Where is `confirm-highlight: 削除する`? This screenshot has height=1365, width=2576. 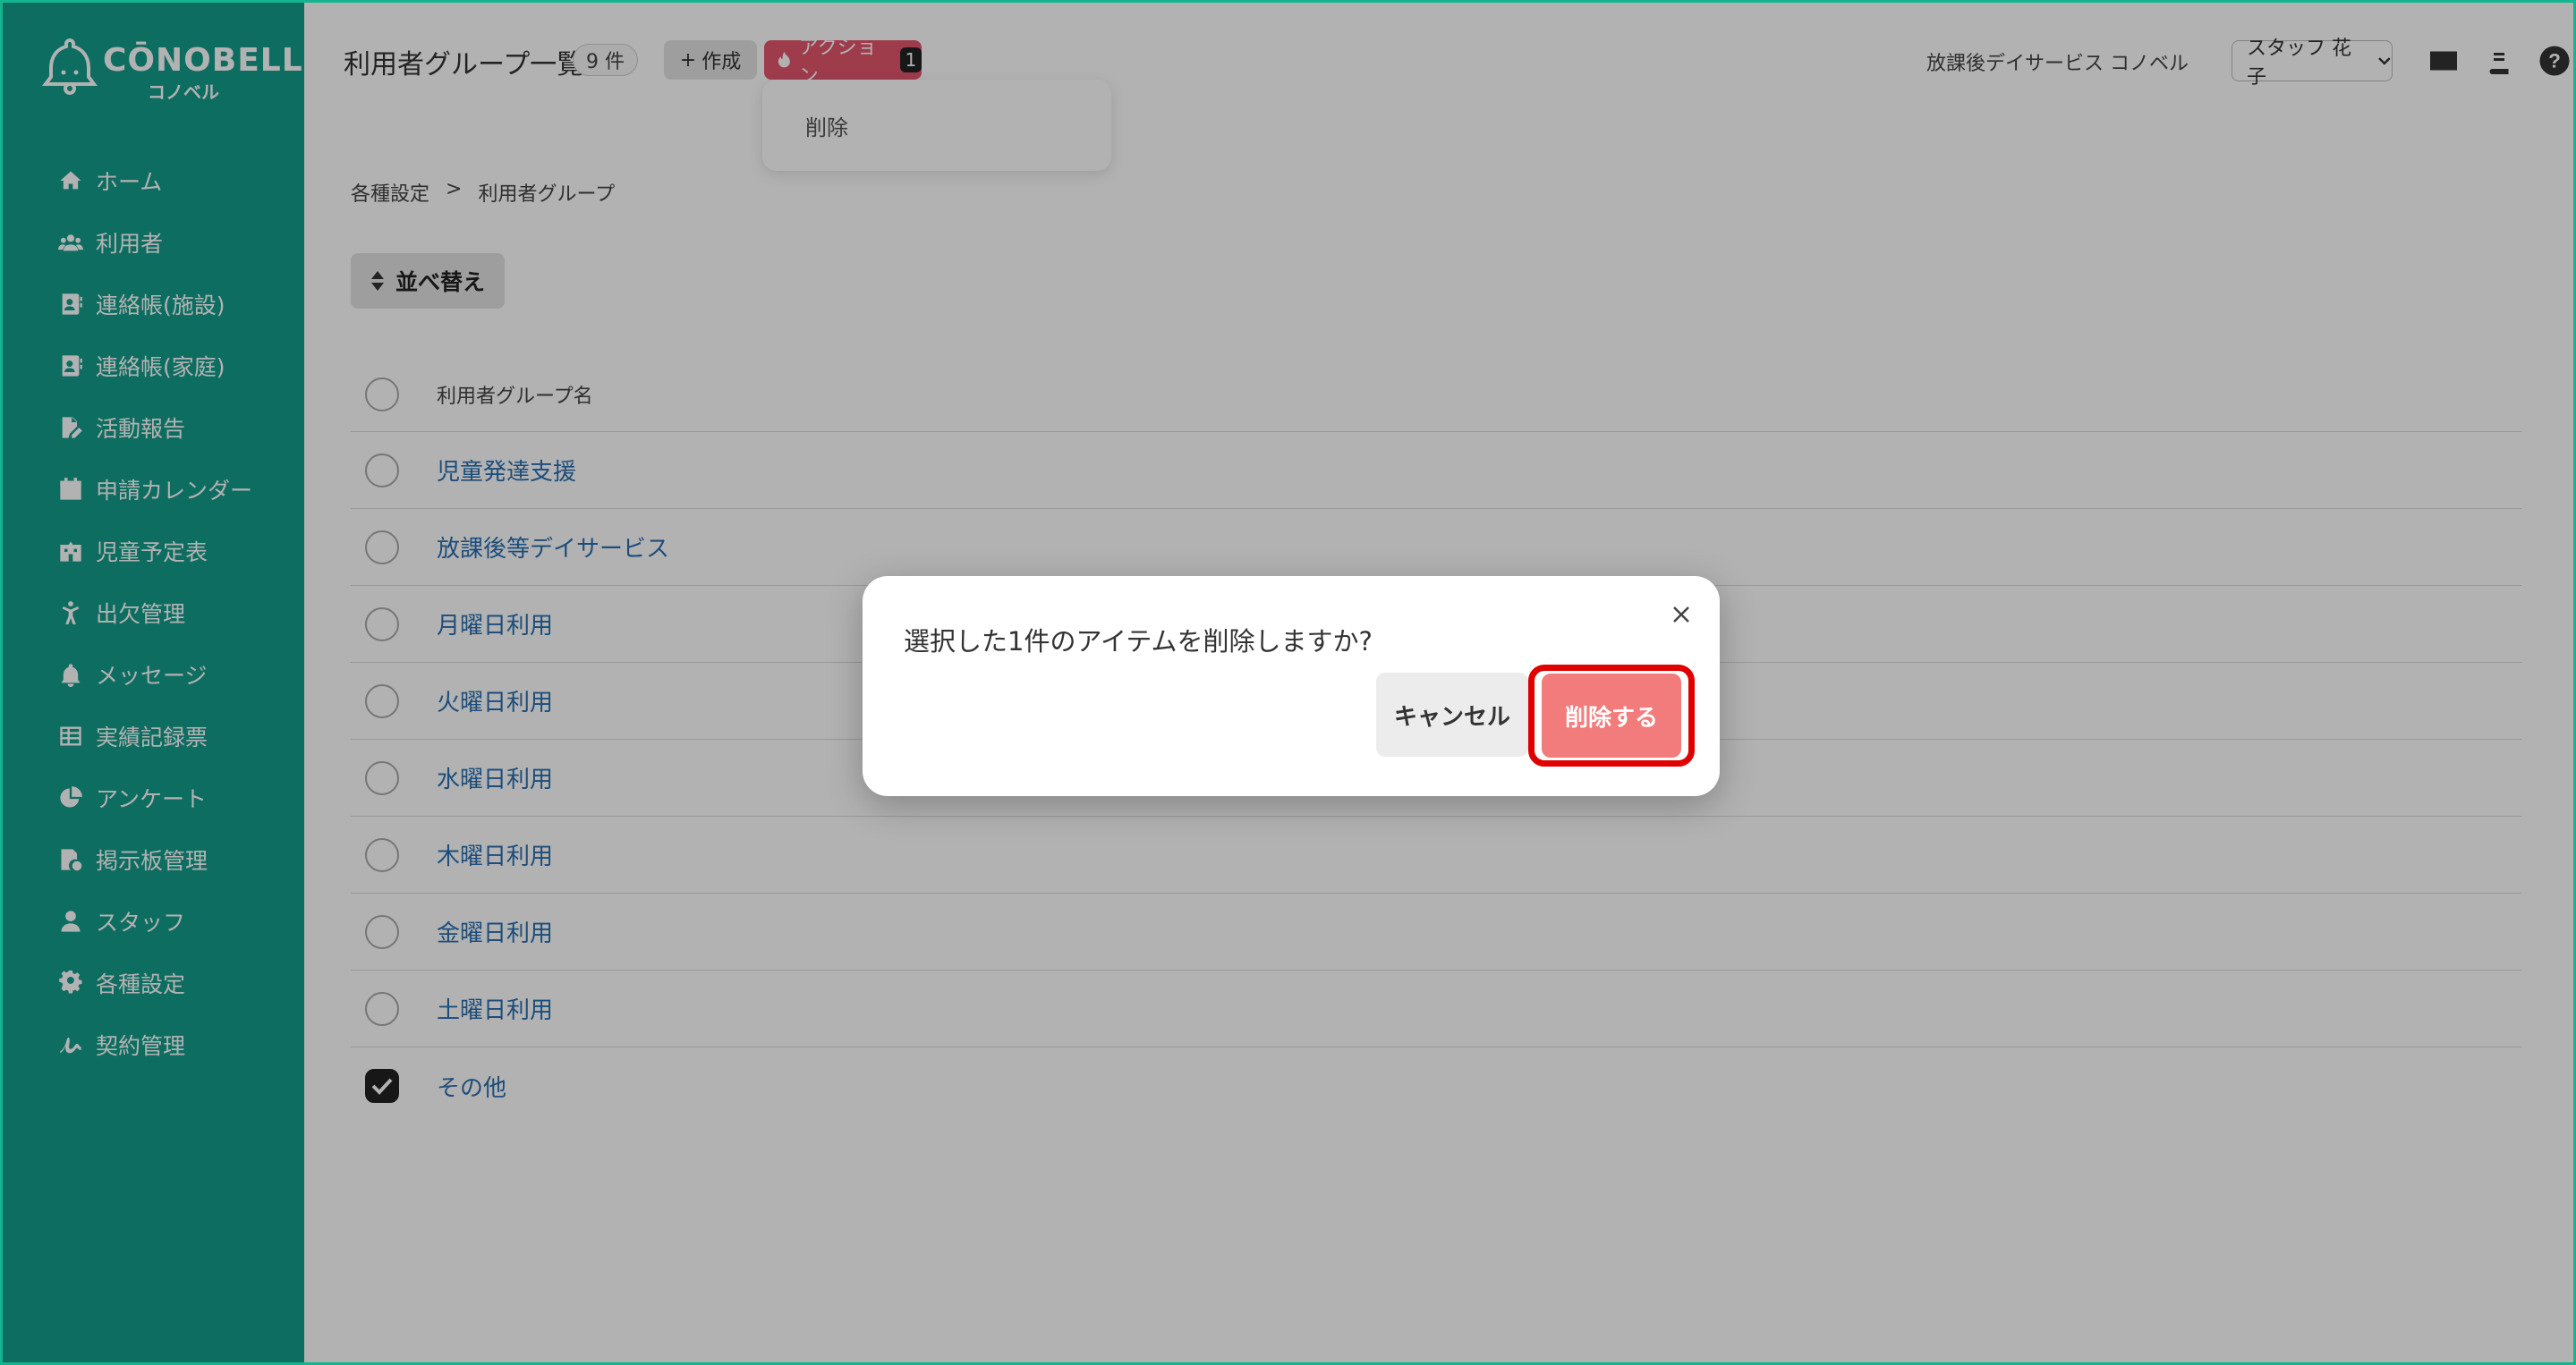 confirm-highlight: 削除する is located at coordinates (1611, 716).